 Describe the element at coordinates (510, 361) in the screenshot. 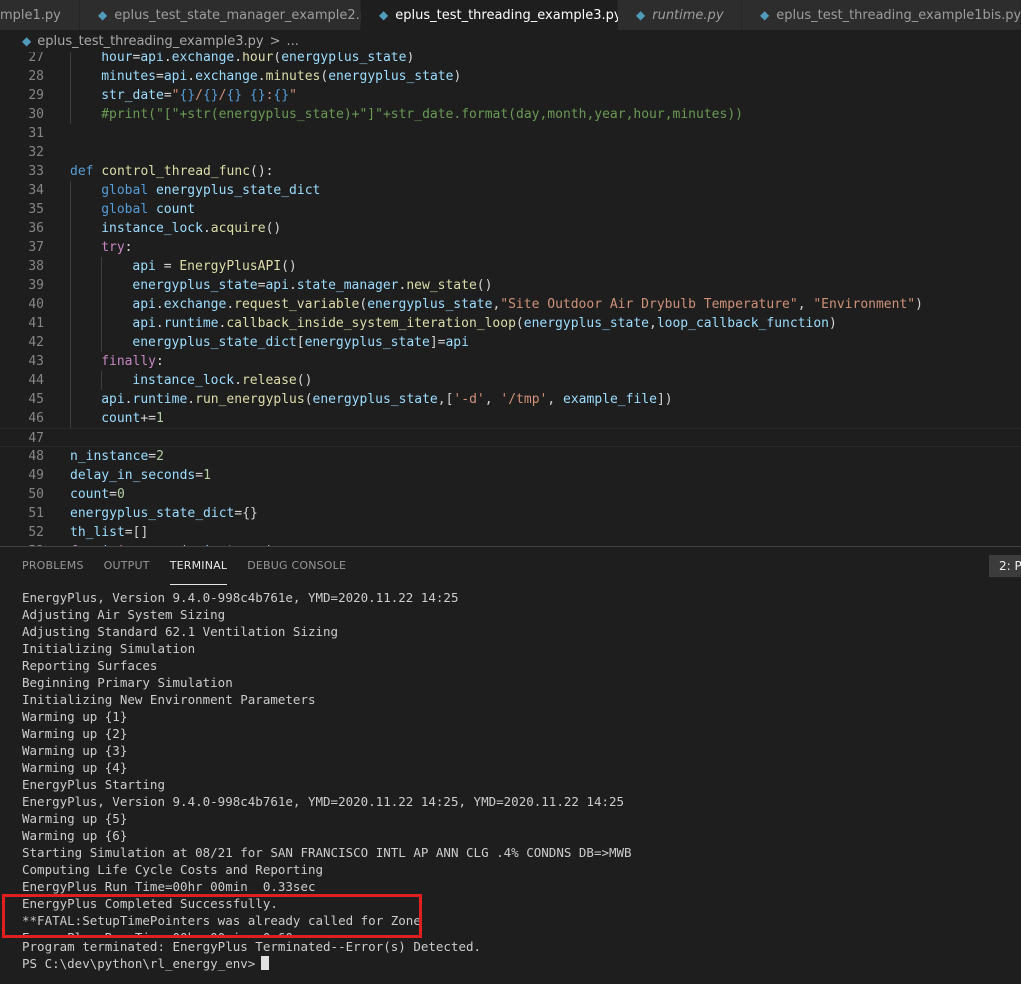

I see `code-line: 43 finally:` at that location.